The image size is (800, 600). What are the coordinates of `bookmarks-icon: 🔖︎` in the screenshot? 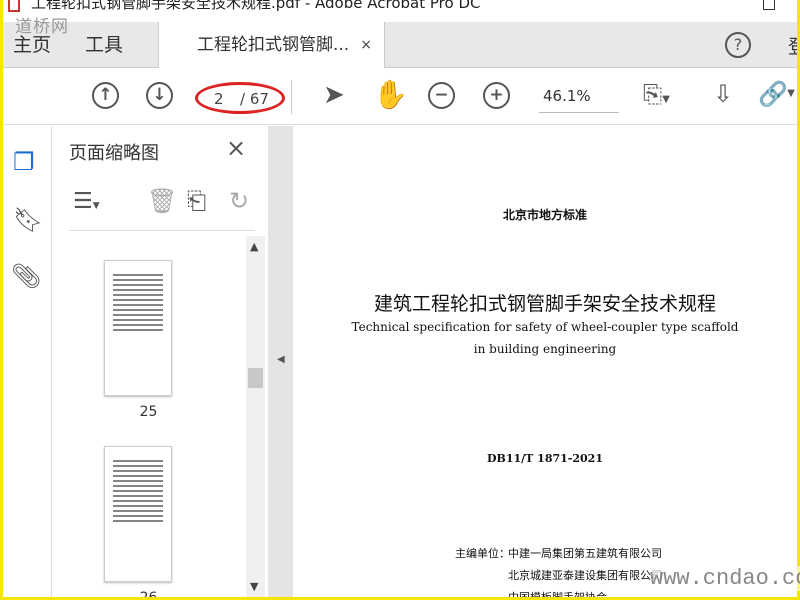 It's located at (28, 220).